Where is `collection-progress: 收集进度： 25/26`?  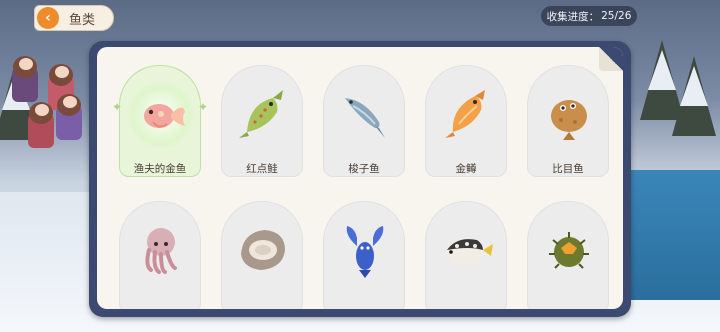
collection-progress: 收集进度： 25/26 is located at coordinates (589, 16).